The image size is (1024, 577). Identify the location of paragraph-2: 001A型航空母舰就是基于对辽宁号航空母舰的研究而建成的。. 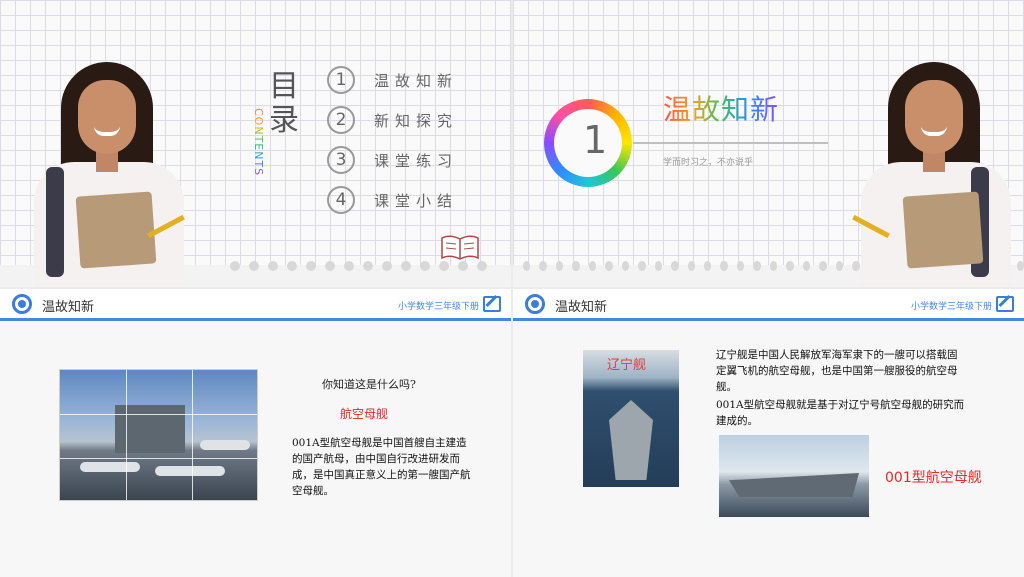
(840, 413).